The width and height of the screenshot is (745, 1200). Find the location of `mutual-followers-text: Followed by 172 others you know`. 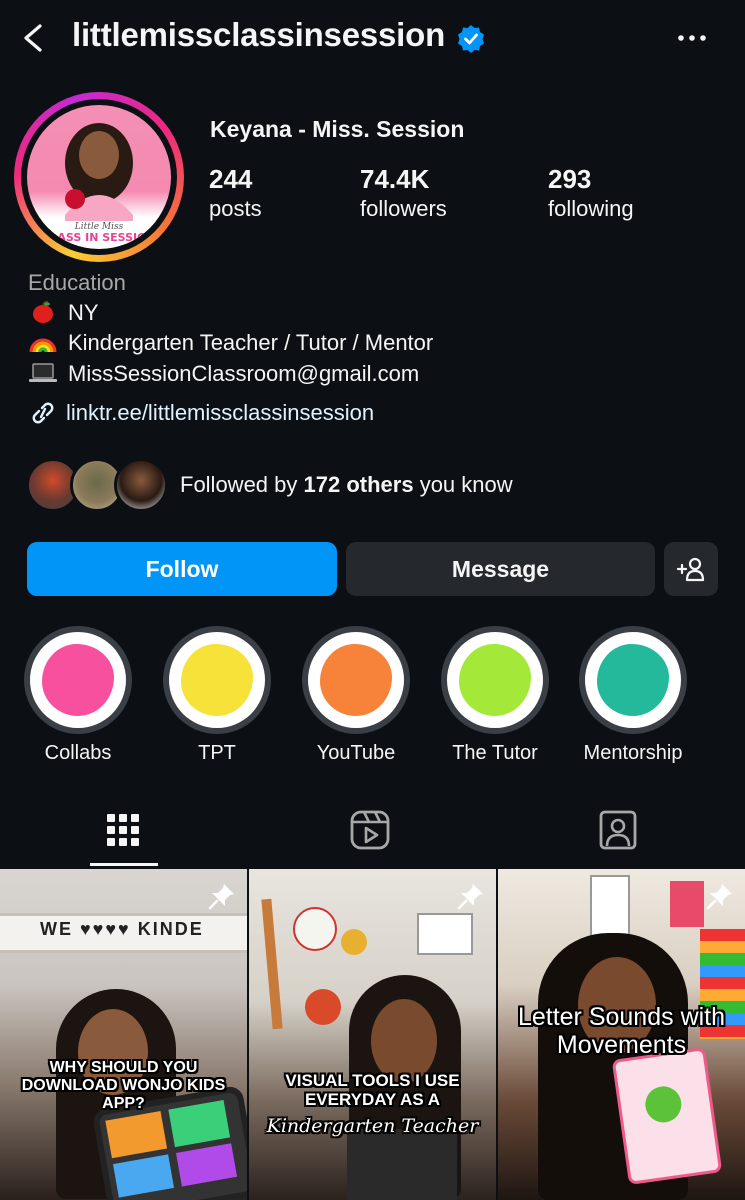

mutual-followers-text: Followed by 172 others you know is located at coordinates (346, 485).